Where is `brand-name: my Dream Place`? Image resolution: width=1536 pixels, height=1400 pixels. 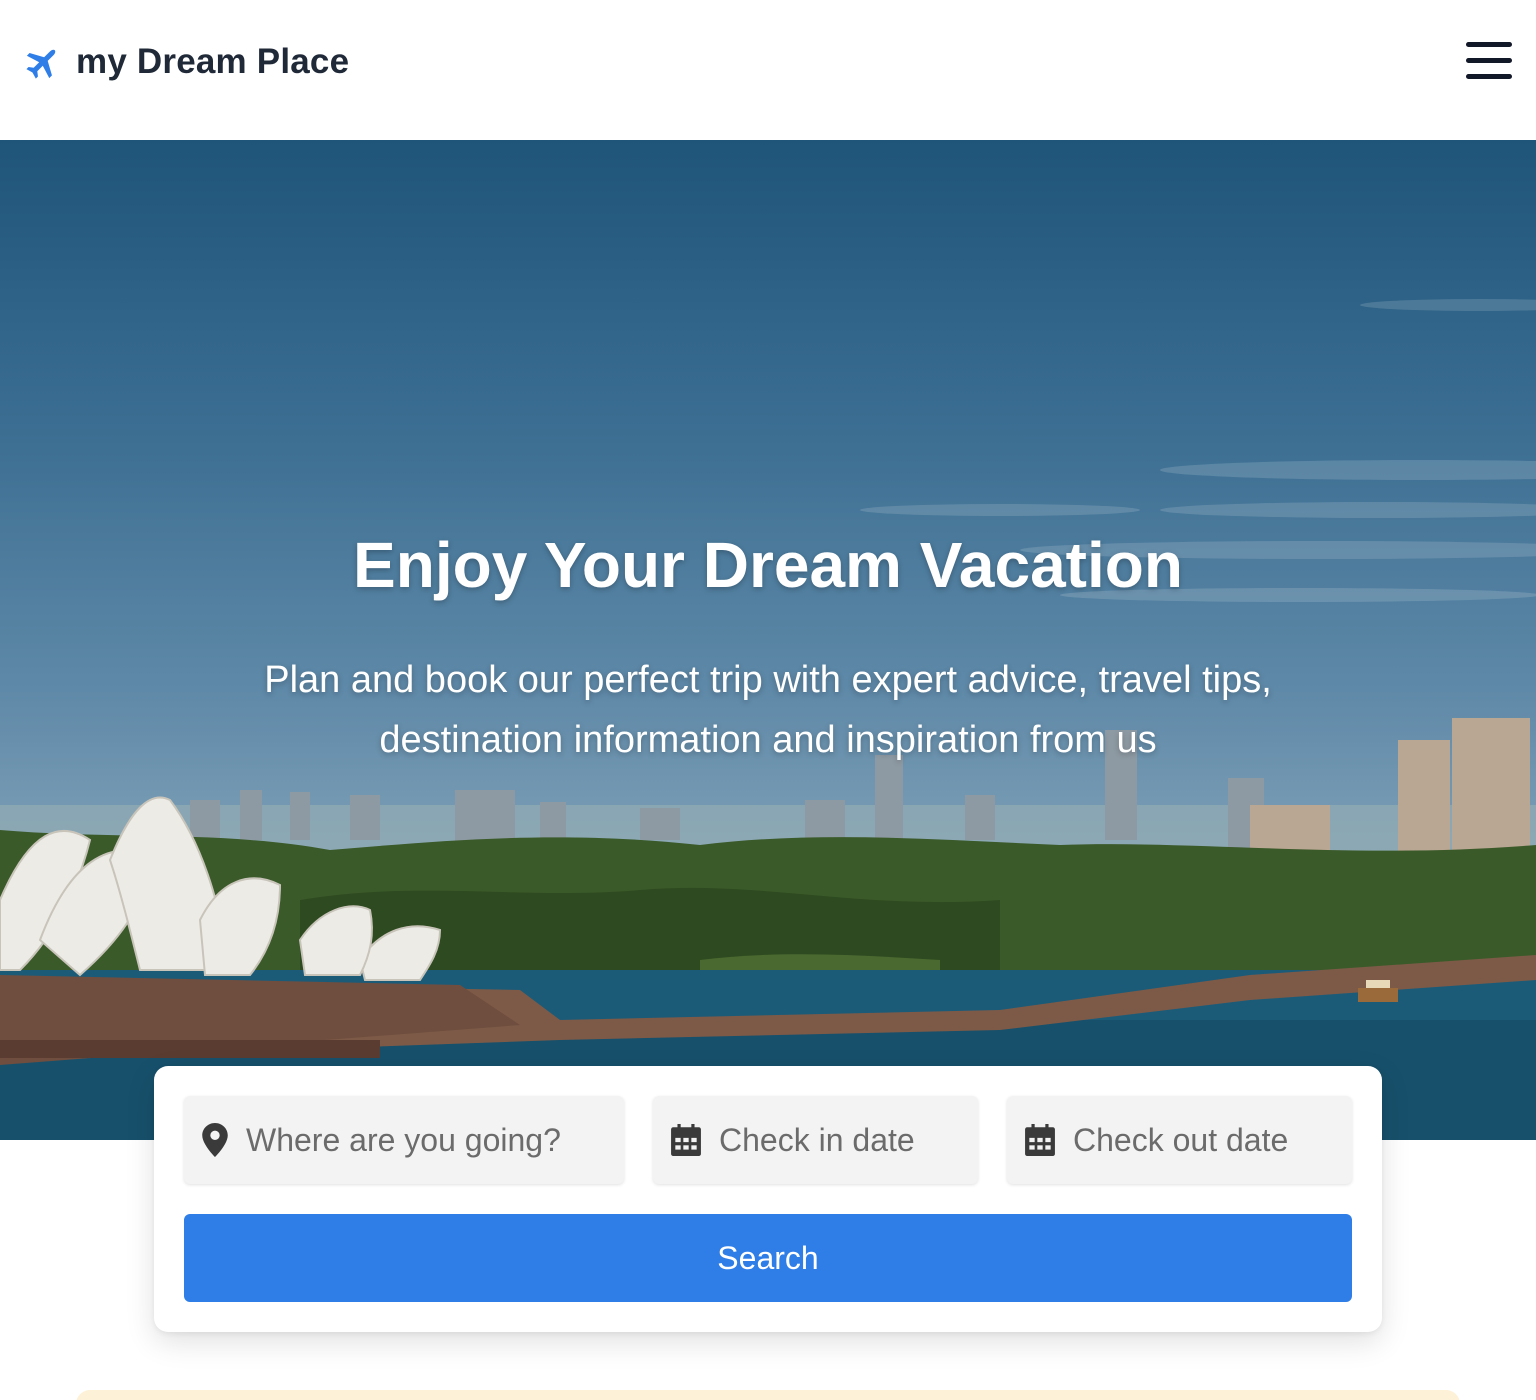 brand-name: my Dream Place is located at coordinates (213, 61).